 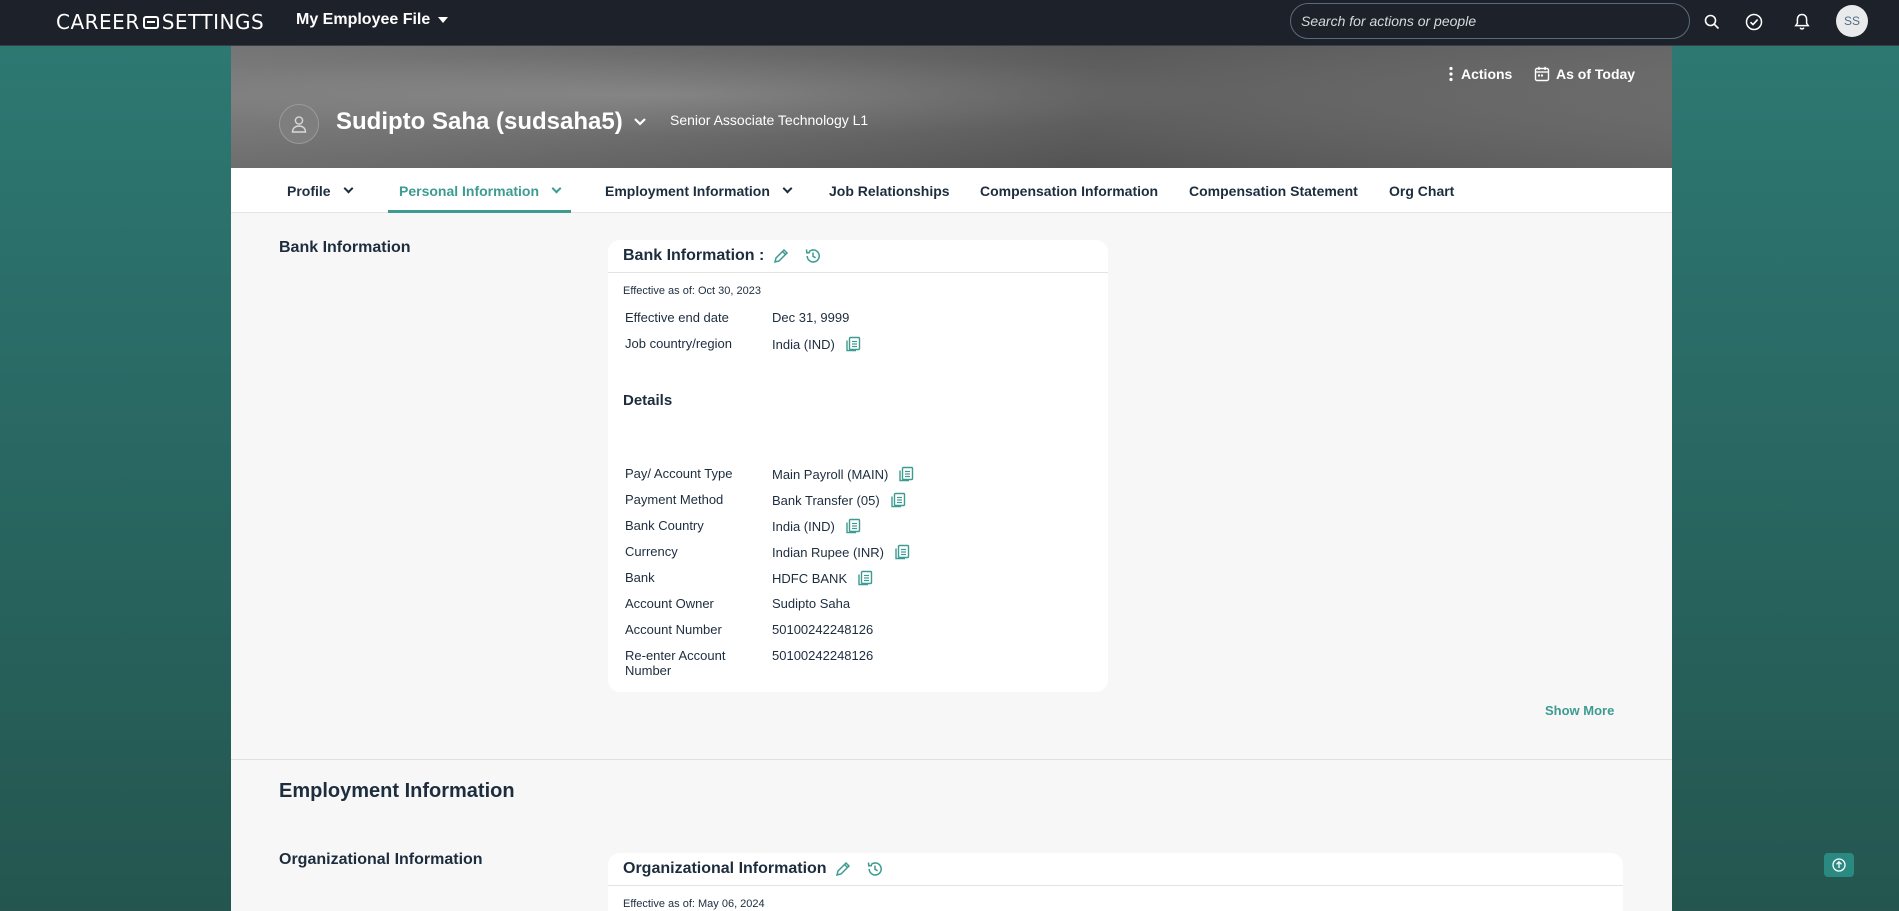 I want to click on tab-compensation-statement: Compensation Statement, so click(x=1273, y=190).